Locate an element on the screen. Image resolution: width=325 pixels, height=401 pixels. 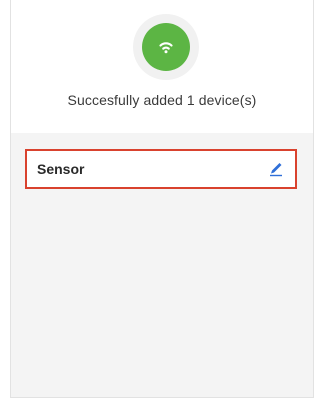
pencil-icon is located at coordinates (276, 169).